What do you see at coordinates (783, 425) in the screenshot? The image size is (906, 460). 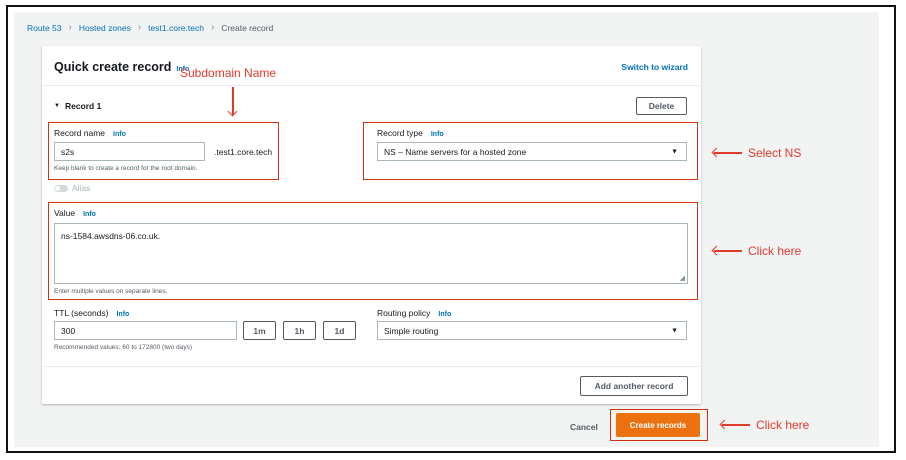 I see `annotation-click-create-text: Click here` at bounding box center [783, 425].